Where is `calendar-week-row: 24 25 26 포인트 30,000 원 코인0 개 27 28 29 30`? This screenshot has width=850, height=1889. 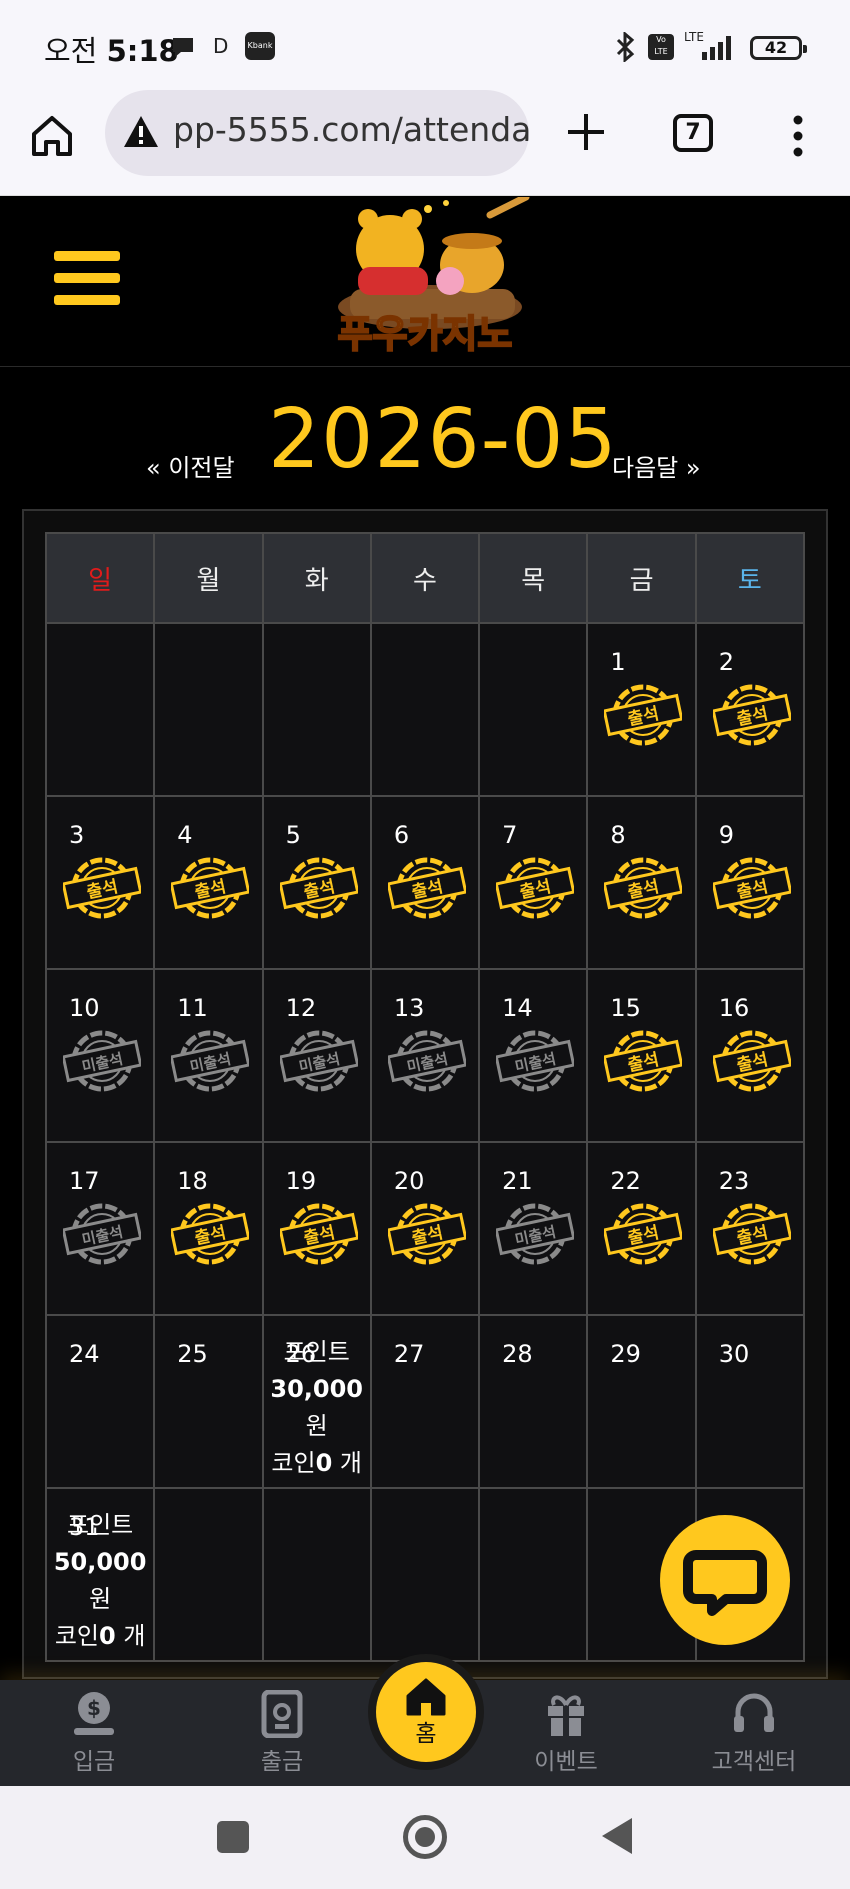
calendar-week-row: 24 25 26 포인트 30,000 원 코인0 개 27 28 29 30 is located at coordinates (425, 1401).